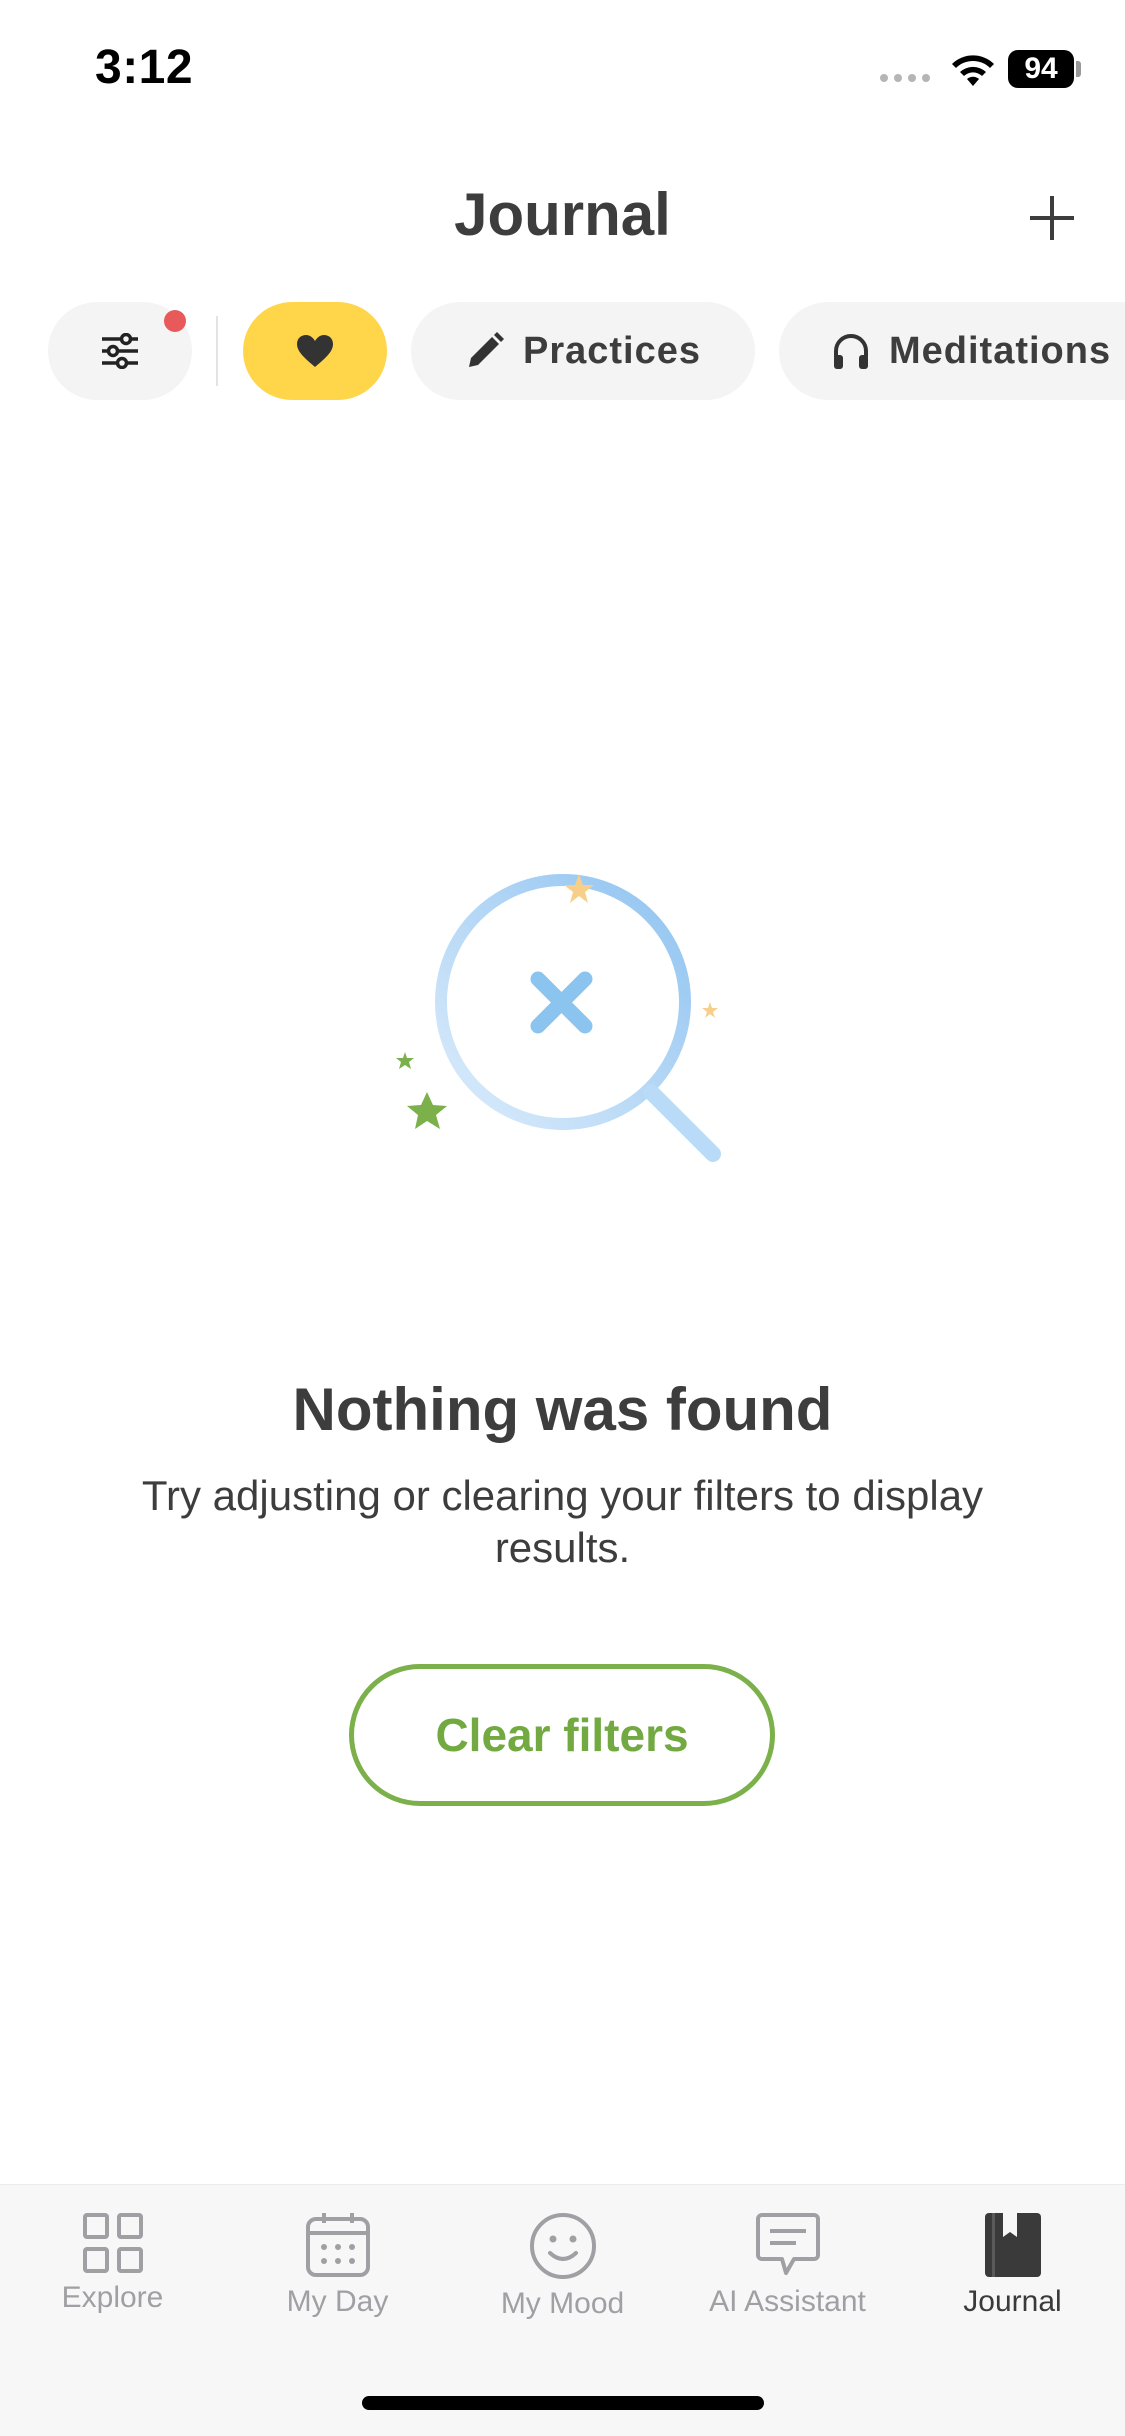 This screenshot has height=2436, width=1125. Describe the element at coordinates (144, 67) in the screenshot. I see `status-time: 3:12` at that location.